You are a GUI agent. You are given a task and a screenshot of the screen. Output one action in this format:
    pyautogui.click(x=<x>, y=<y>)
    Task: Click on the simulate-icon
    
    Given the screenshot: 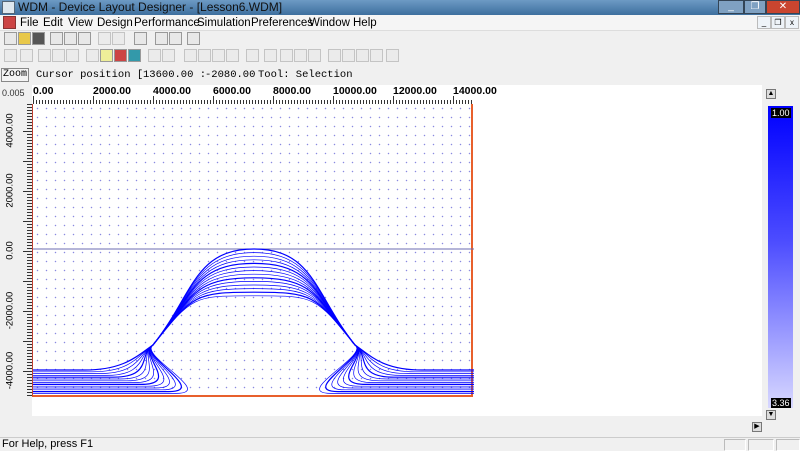 What is the action you would take?
    pyautogui.click(x=106, y=55)
    